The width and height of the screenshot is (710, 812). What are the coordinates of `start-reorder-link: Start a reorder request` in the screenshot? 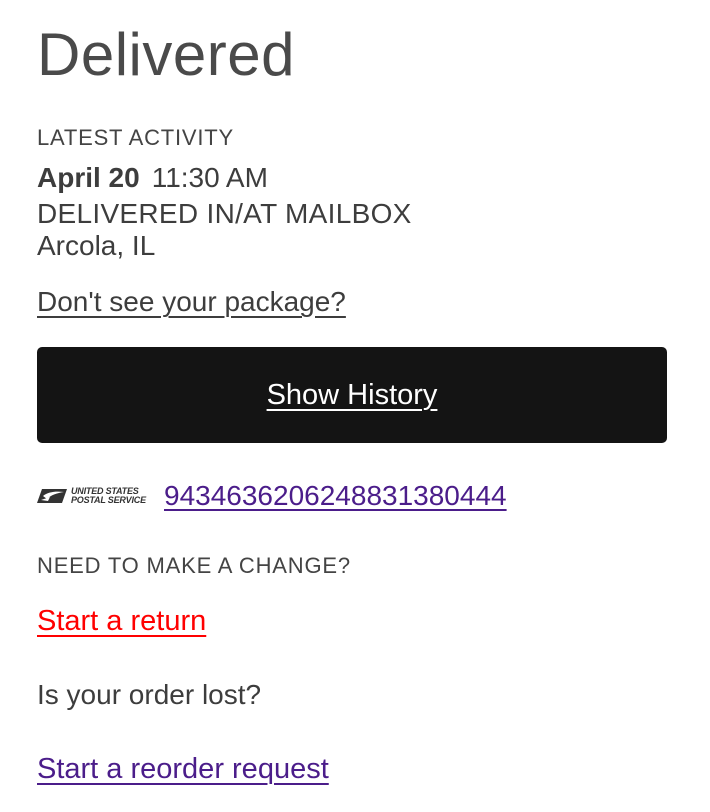 It's located at (183, 769).